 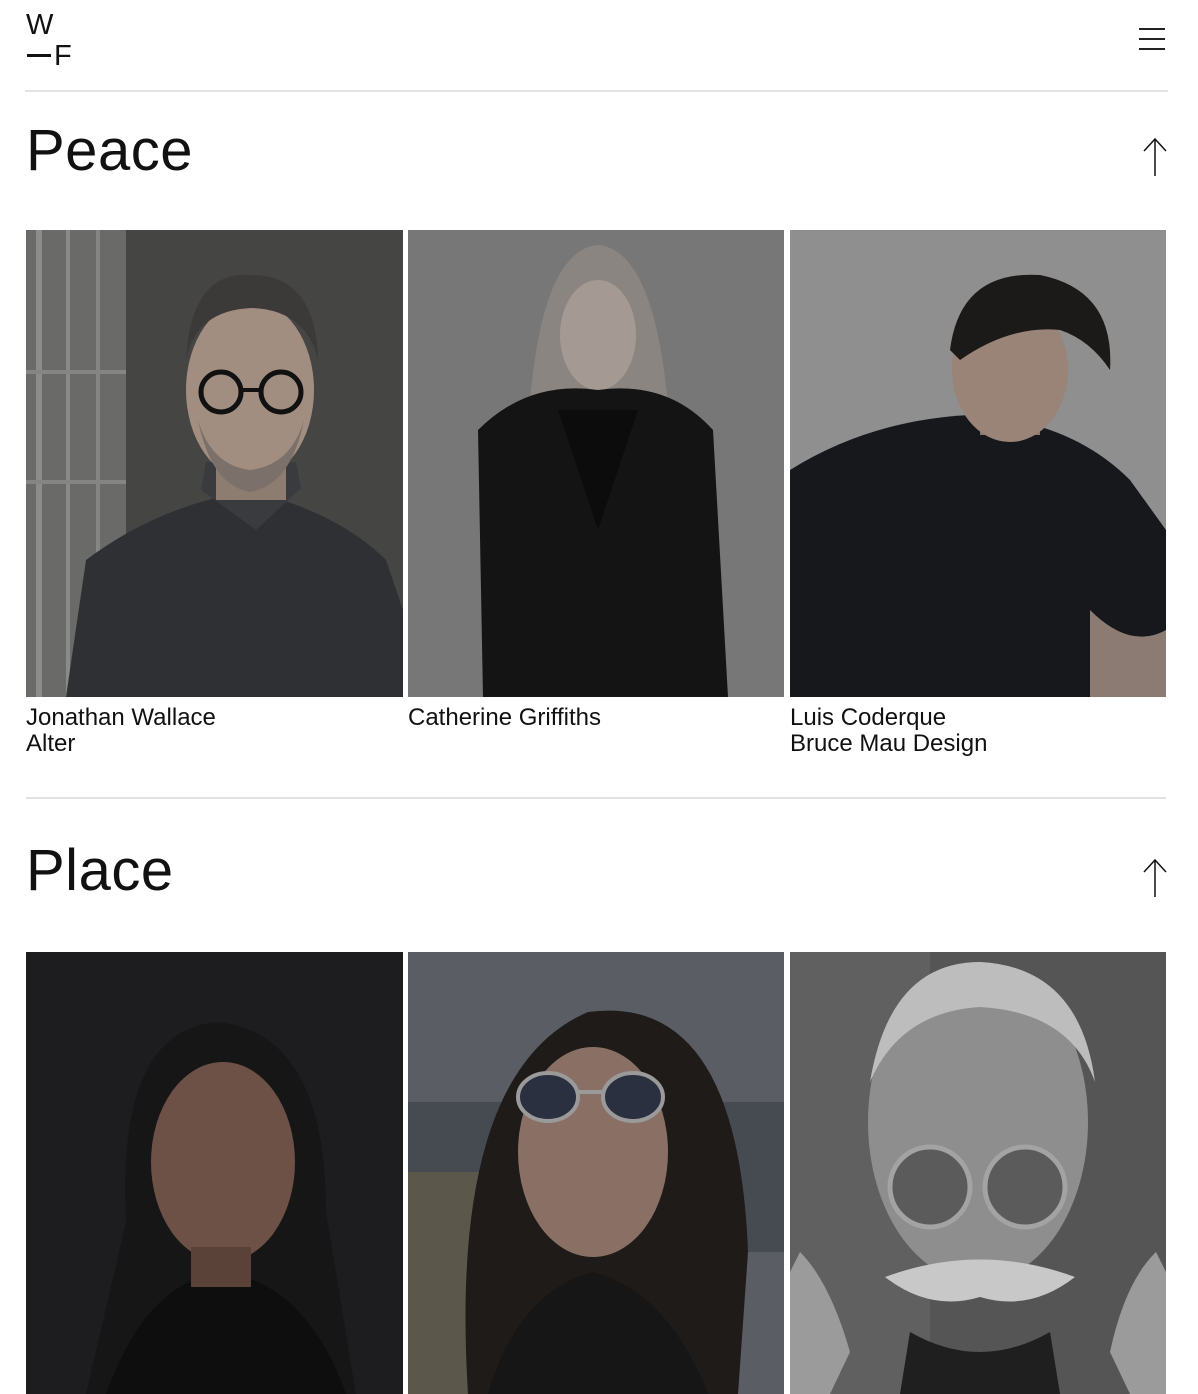 What do you see at coordinates (63, 56) in the screenshot?
I see `logo-letter-f: F` at bounding box center [63, 56].